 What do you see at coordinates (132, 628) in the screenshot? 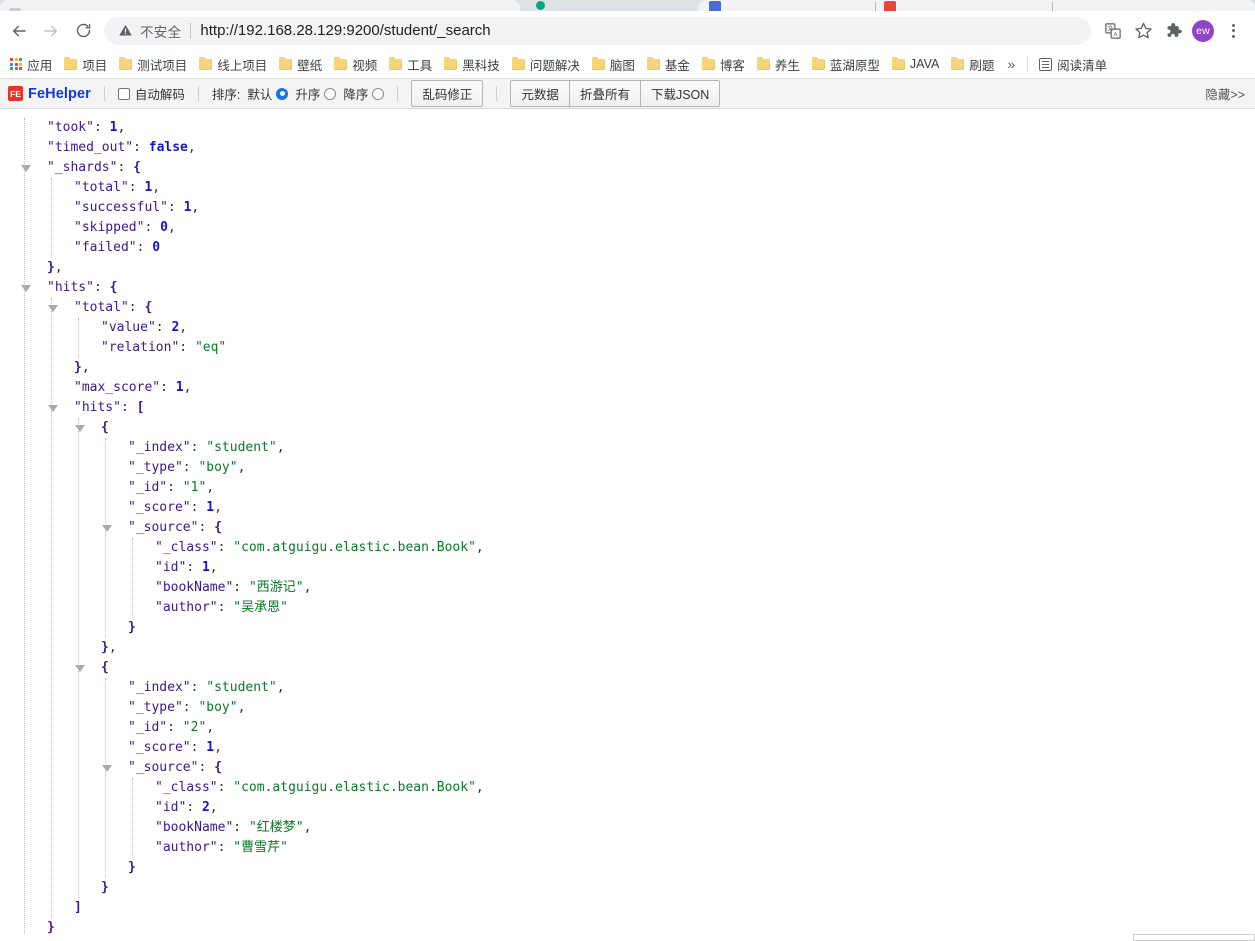
I see `json-line-content: }` at bounding box center [132, 628].